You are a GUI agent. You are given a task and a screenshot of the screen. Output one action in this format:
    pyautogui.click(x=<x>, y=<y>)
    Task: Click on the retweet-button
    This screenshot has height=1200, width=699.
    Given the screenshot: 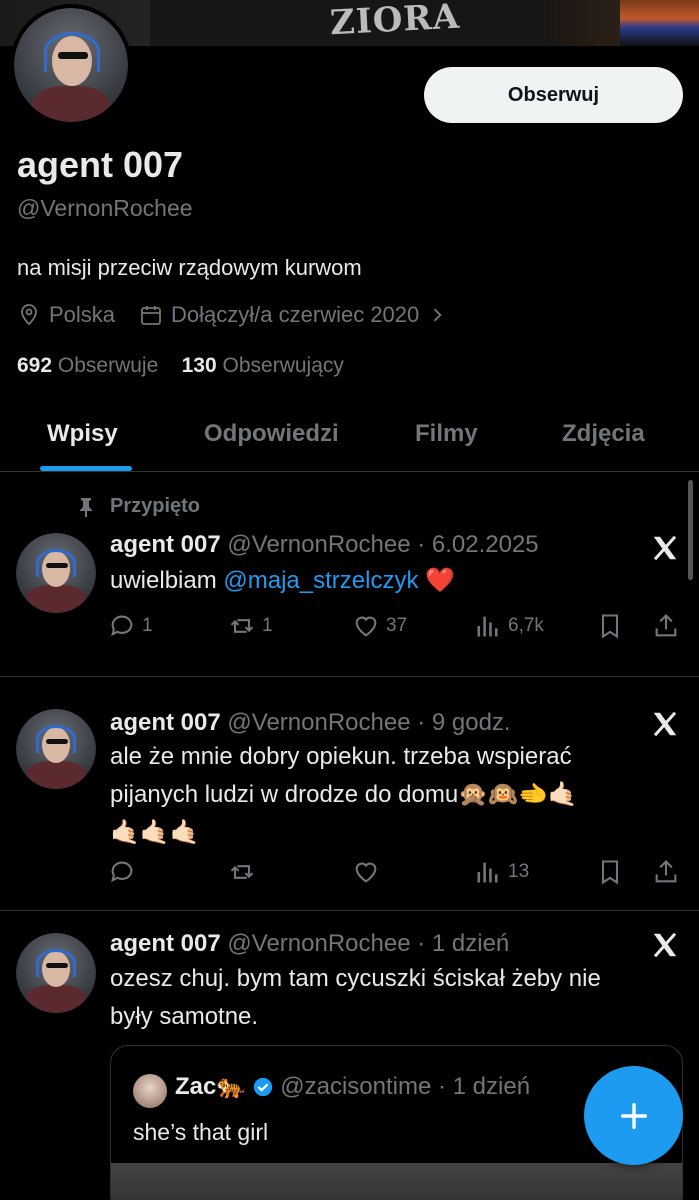 What is the action you would take?
    pyautogui.click(x=245, y=872)
    